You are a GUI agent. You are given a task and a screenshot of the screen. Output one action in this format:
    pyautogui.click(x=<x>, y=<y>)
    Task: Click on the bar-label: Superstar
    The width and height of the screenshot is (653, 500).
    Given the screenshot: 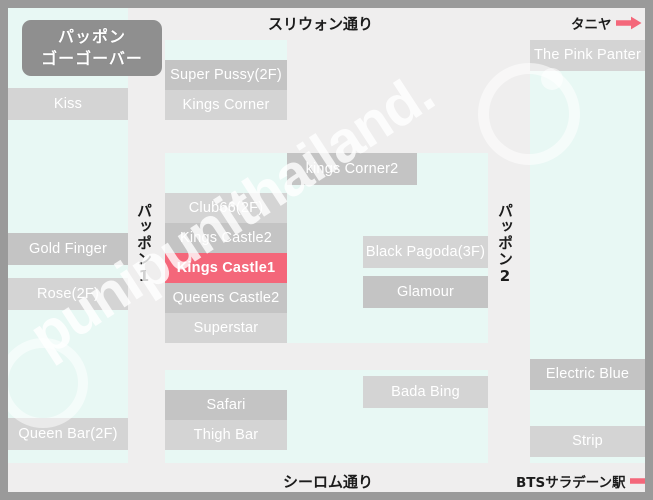 What is the action you would take?
    pyautogui.click(x=226, y=327)
    